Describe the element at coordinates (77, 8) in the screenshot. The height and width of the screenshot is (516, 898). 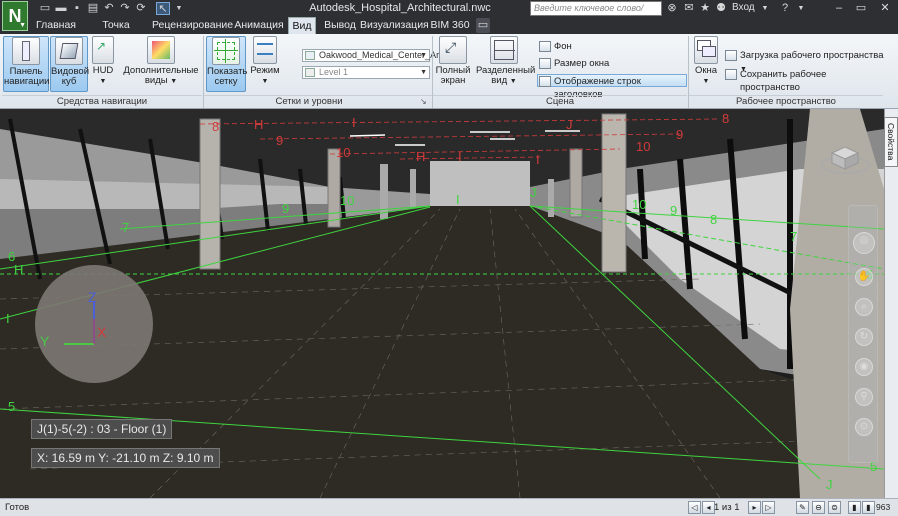
I see `save-icon: ▪` at that location.